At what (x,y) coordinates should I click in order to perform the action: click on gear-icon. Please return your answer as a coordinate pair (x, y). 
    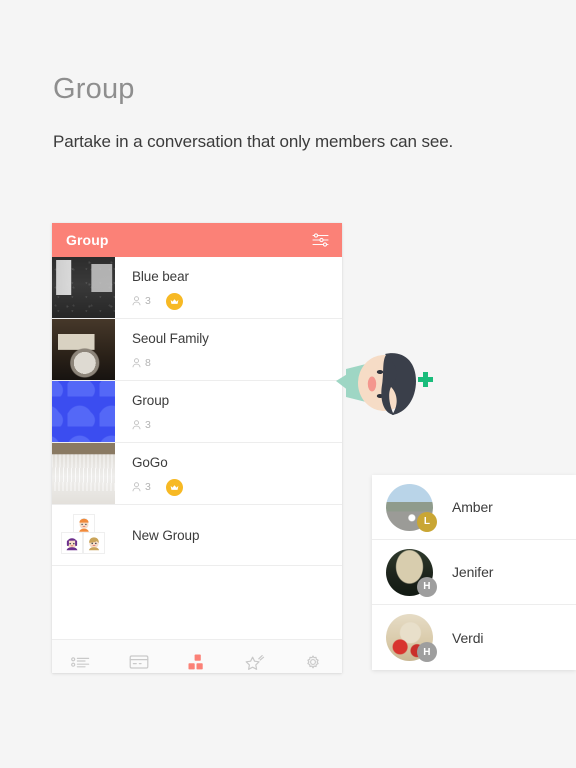
    Looking at the image, I should click on (313, 662).